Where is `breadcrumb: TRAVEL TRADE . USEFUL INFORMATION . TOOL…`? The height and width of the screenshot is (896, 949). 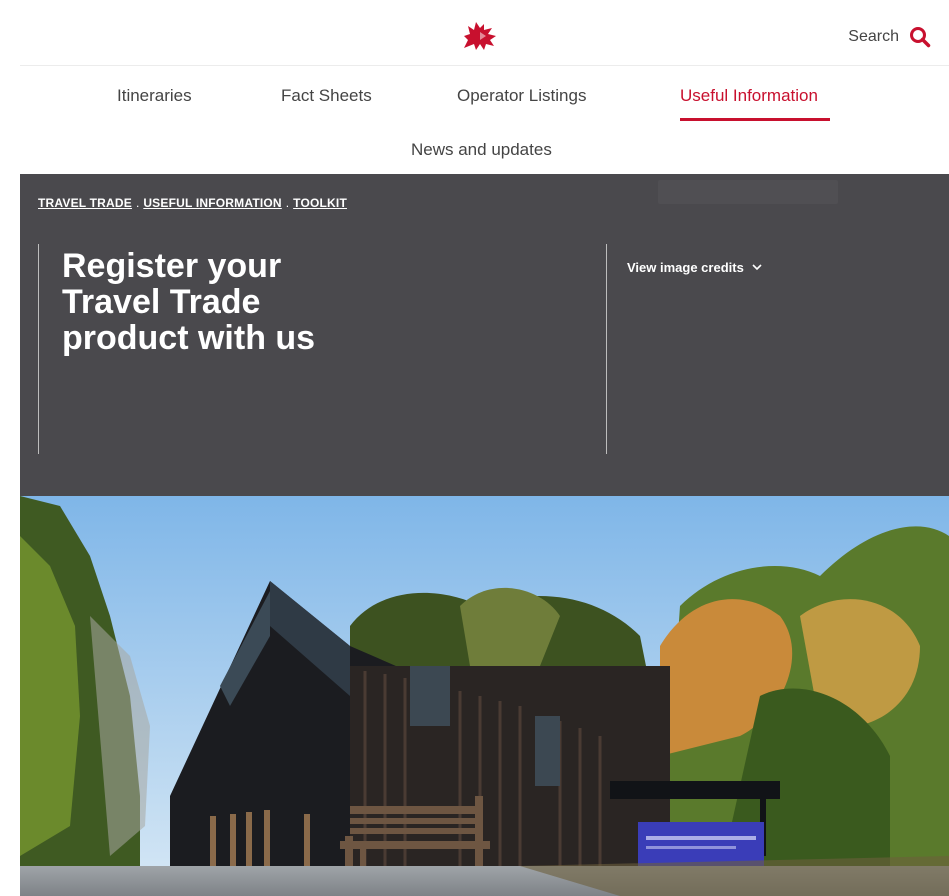 breadcrumb: TRAVEL TRADE . USEFUL INFORMATION . TOOL… is located at coordinates (192, 203).